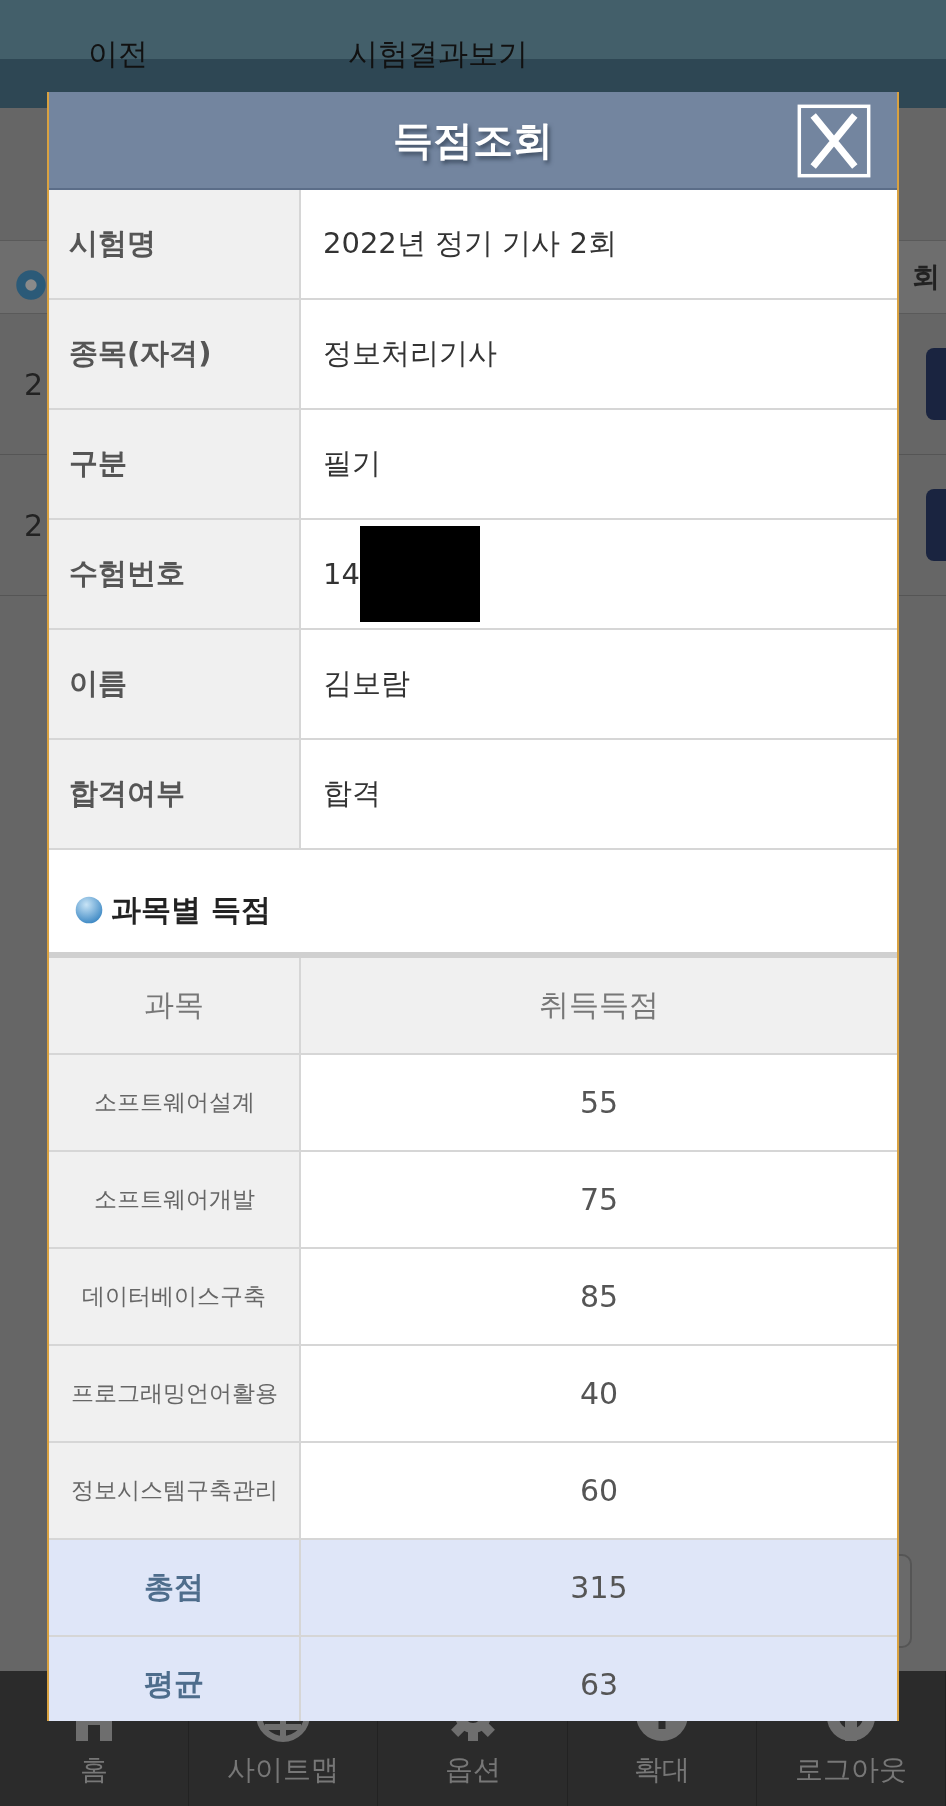 This screenshot has width=946, height=1806. What do you see at coordinates (438, 53) in the screenshot?
I see `page-title: 시험결과보기` at bounding box center [438, 53].